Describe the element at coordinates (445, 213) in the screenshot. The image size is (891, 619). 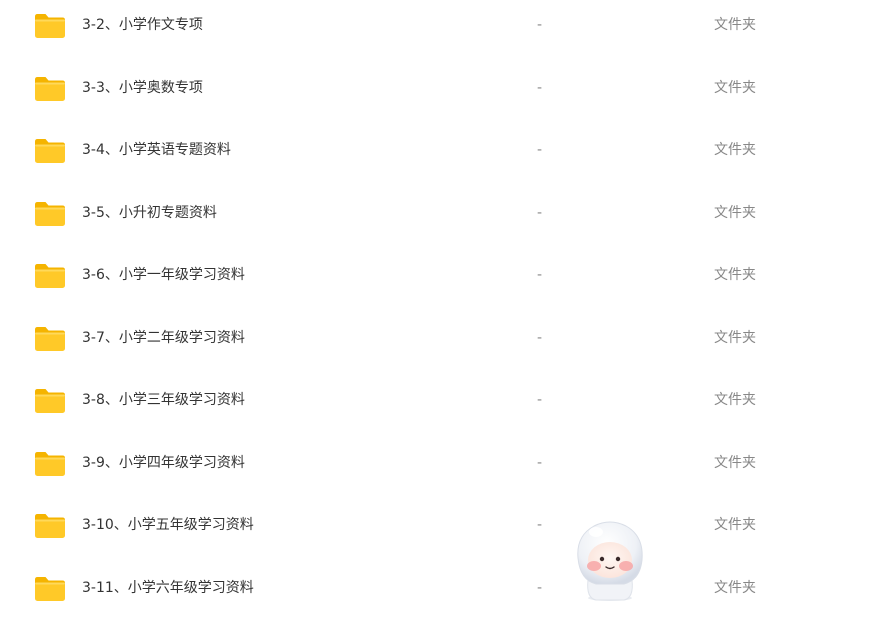
I see `list-item: 3-5、小升初专题资料 - 文件夹` at that location.